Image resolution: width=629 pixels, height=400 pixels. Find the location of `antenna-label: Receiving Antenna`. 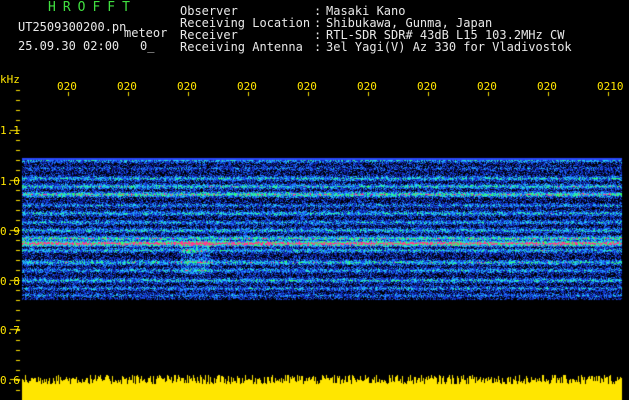

antenna-label: Receiving Antenna is located at coordinates (241, 47).